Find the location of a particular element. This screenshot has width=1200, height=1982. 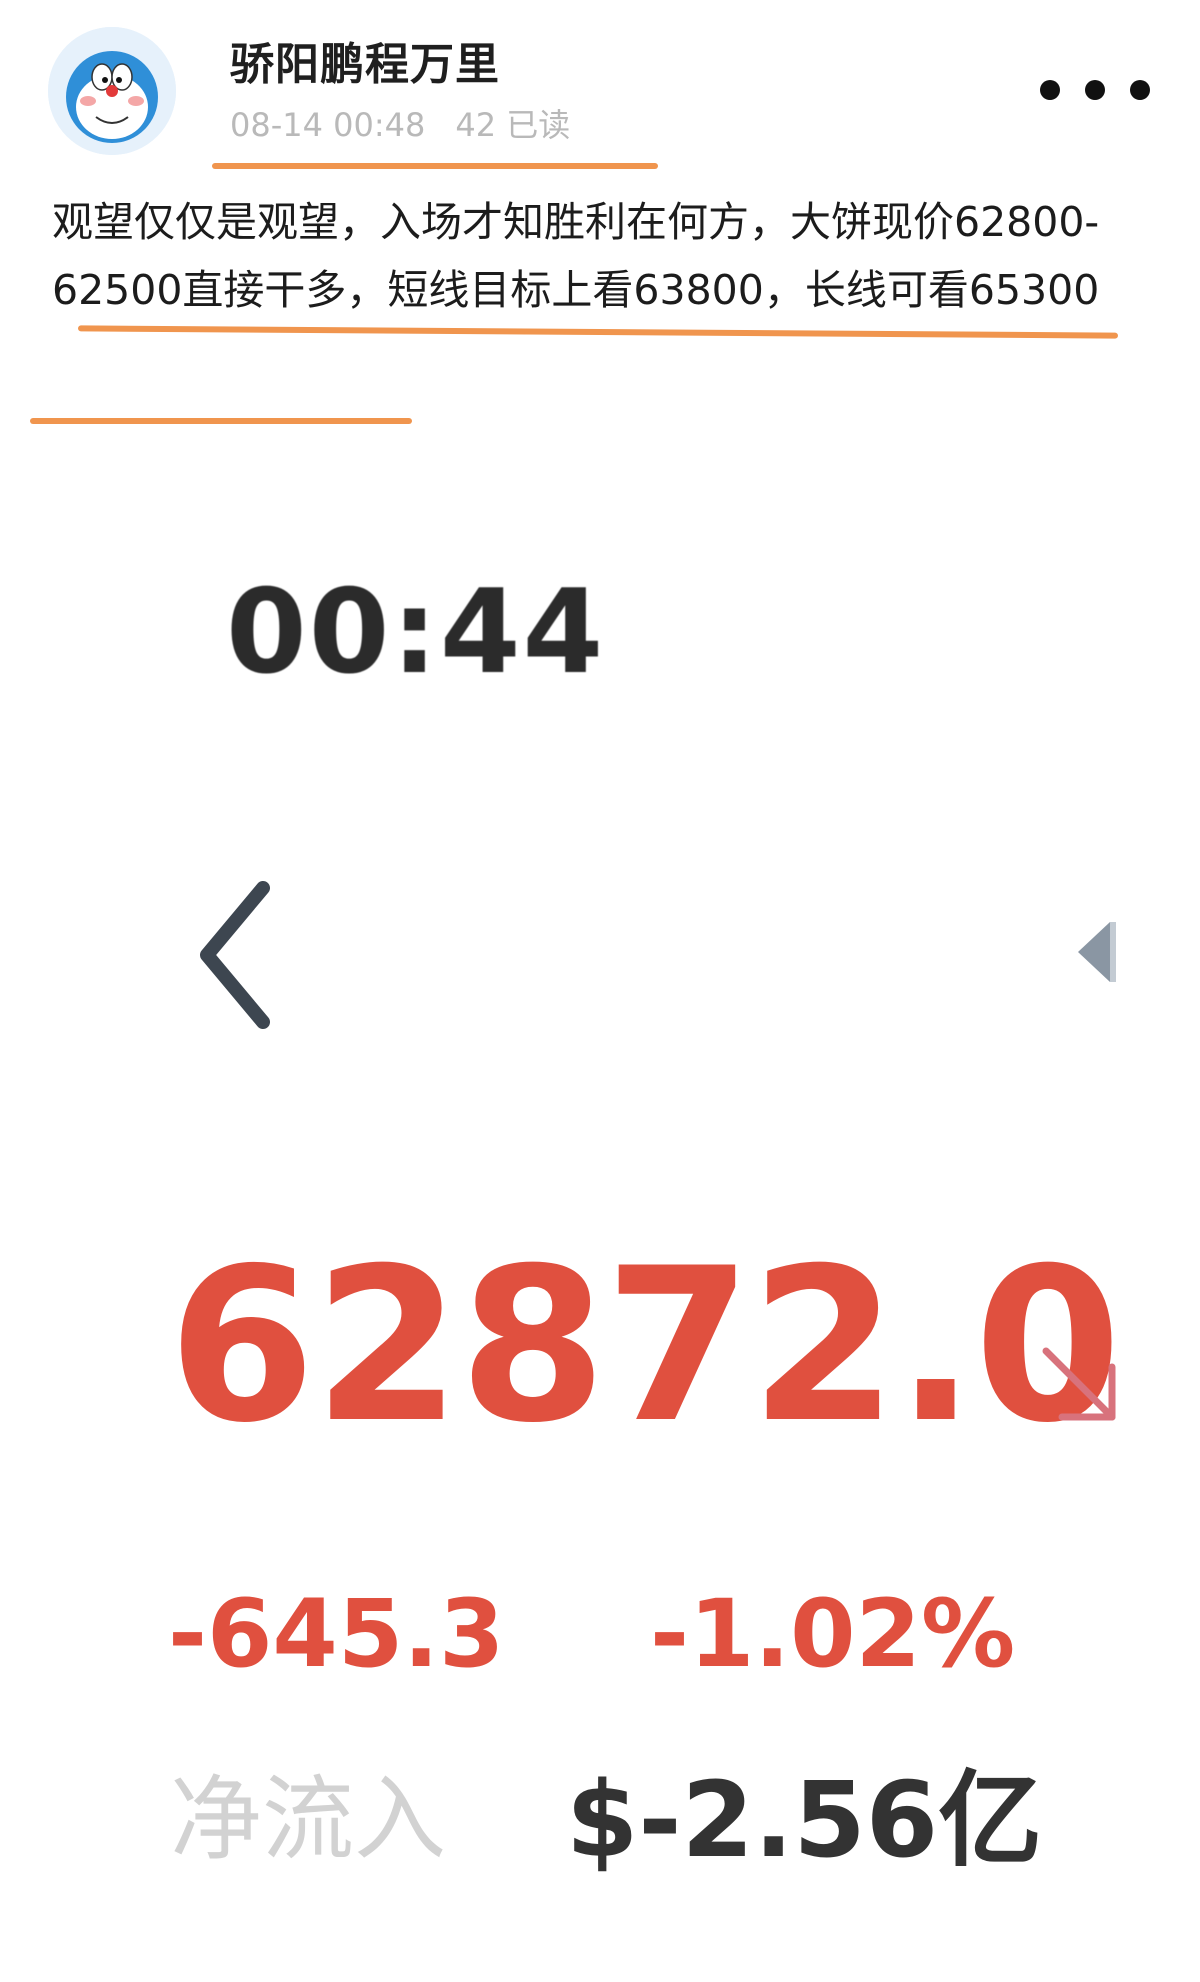

doraemon-avatar-icon is located at coordinates (112, 91).